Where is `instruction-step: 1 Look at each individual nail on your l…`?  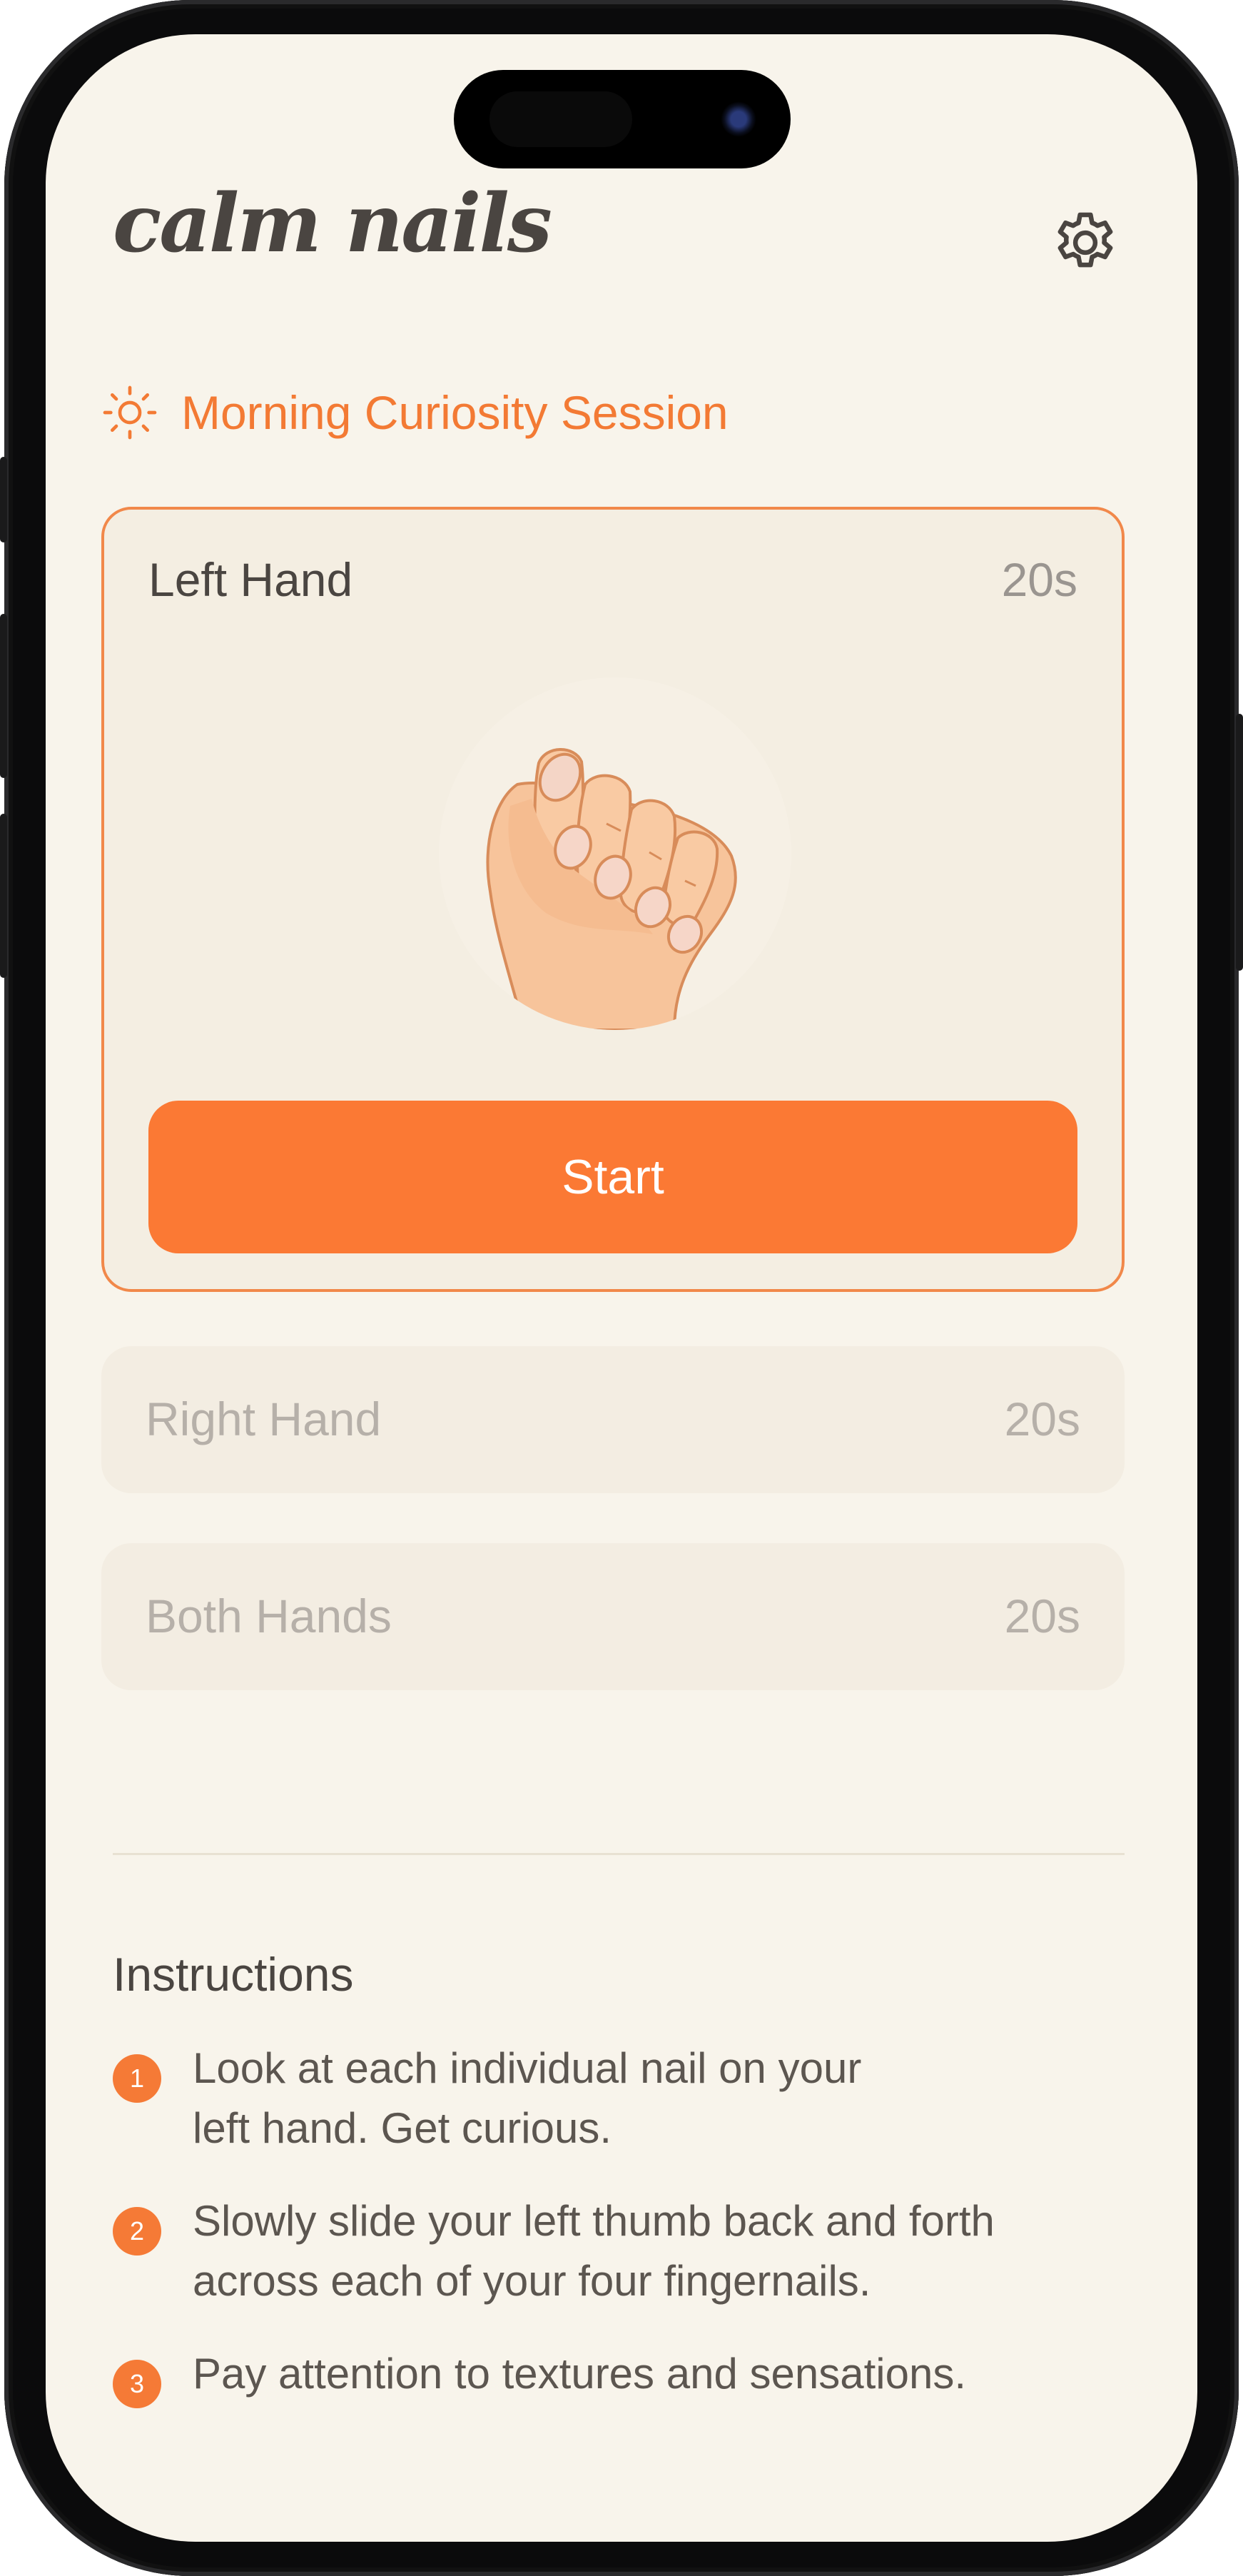
instruction-step: 1 Look at each individual nail on your l… is located at coordinates (598, 2098).